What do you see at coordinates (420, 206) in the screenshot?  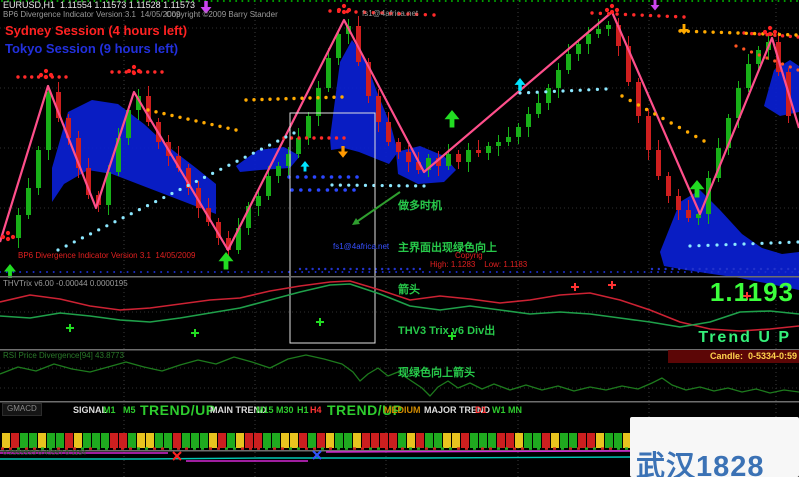 I see `annotation-line: 做多时机` at bounding box center [420, 206].